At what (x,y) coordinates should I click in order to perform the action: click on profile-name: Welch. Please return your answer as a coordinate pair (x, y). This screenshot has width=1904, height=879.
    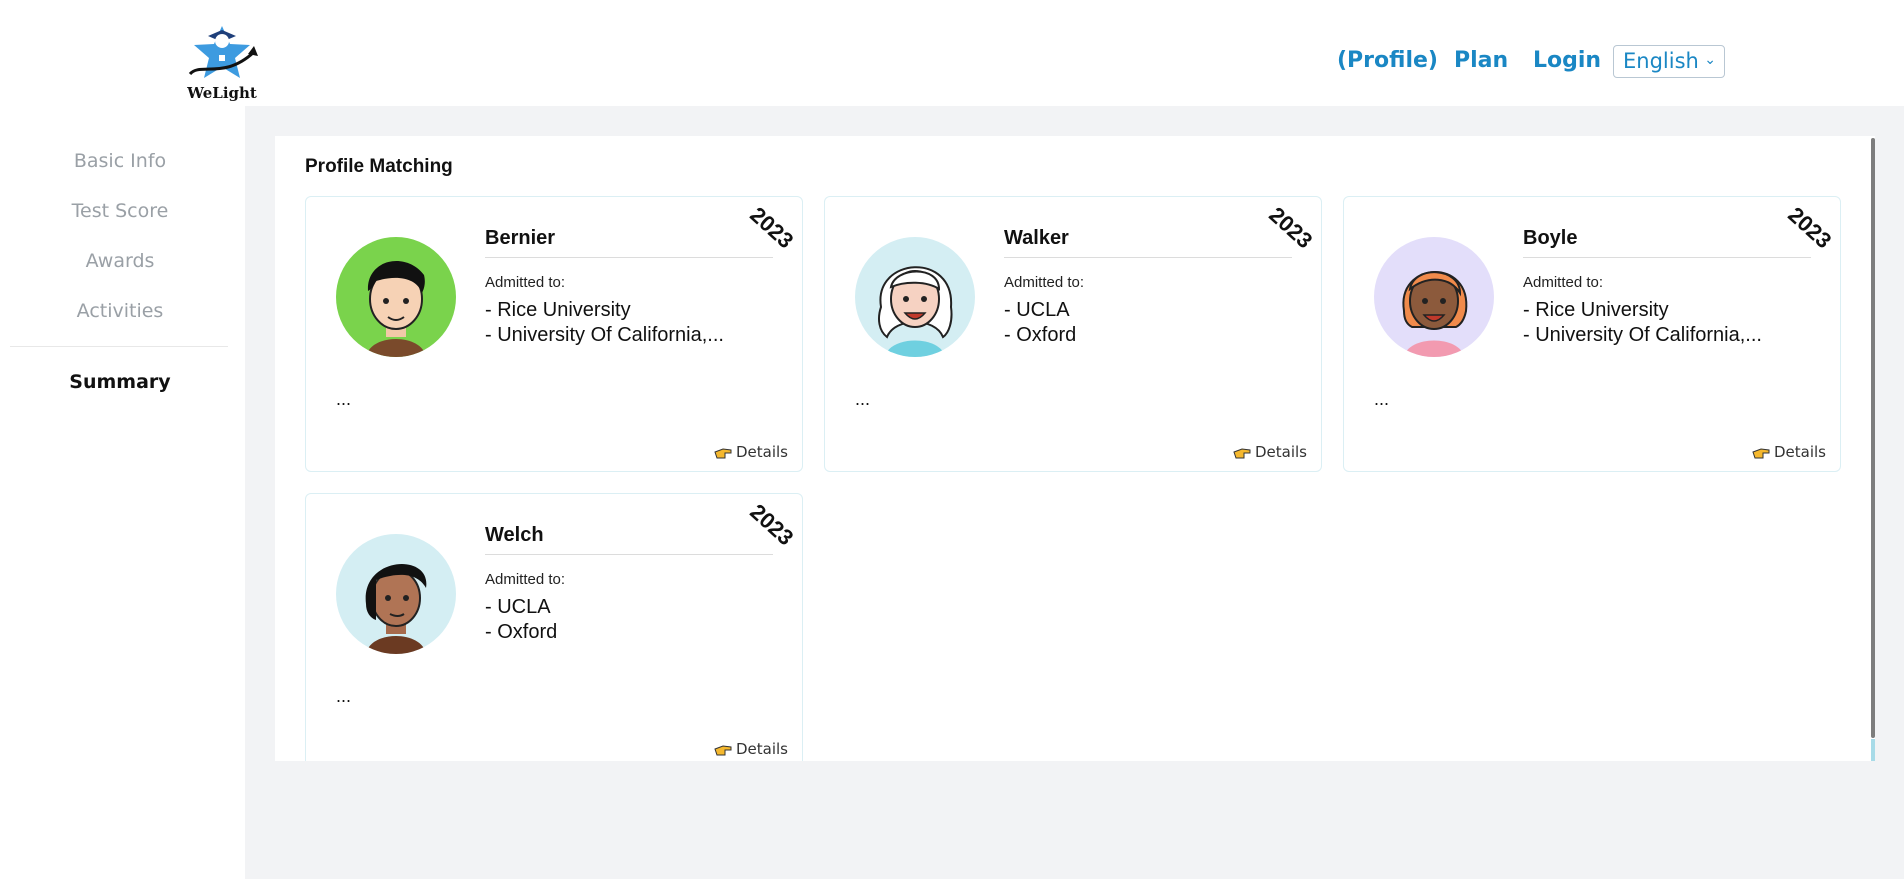
    Looking at the image, I should click on (514, 535).